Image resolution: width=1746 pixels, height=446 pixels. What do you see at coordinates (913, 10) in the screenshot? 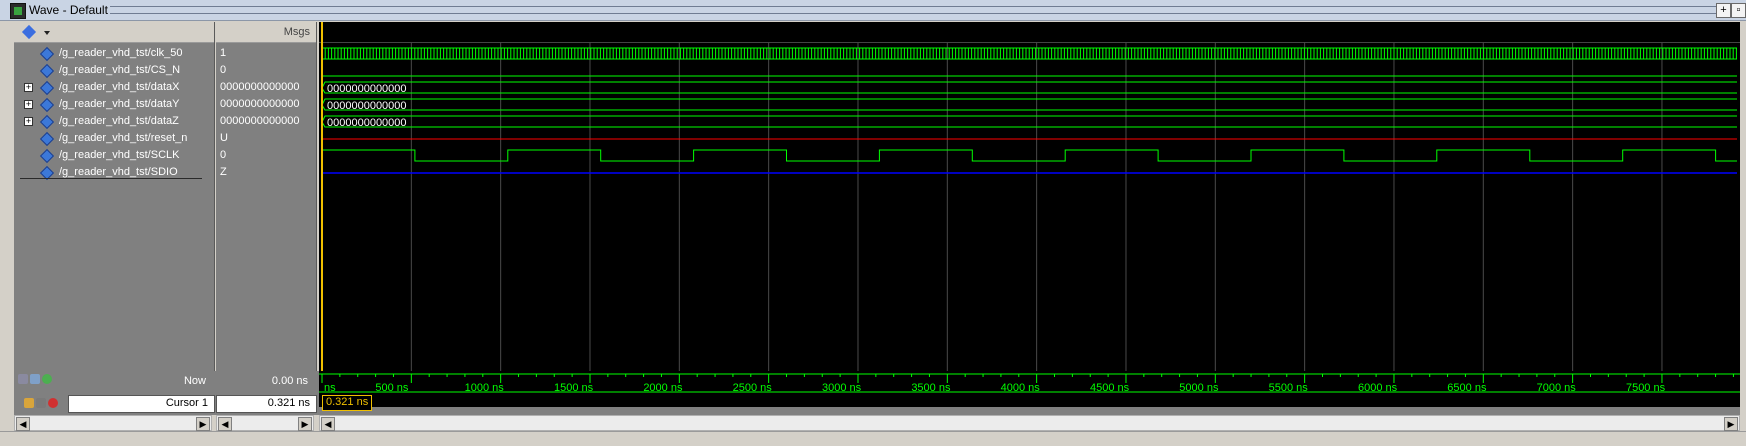
I see `titlebar-grip` at bounding box center [913, 10].